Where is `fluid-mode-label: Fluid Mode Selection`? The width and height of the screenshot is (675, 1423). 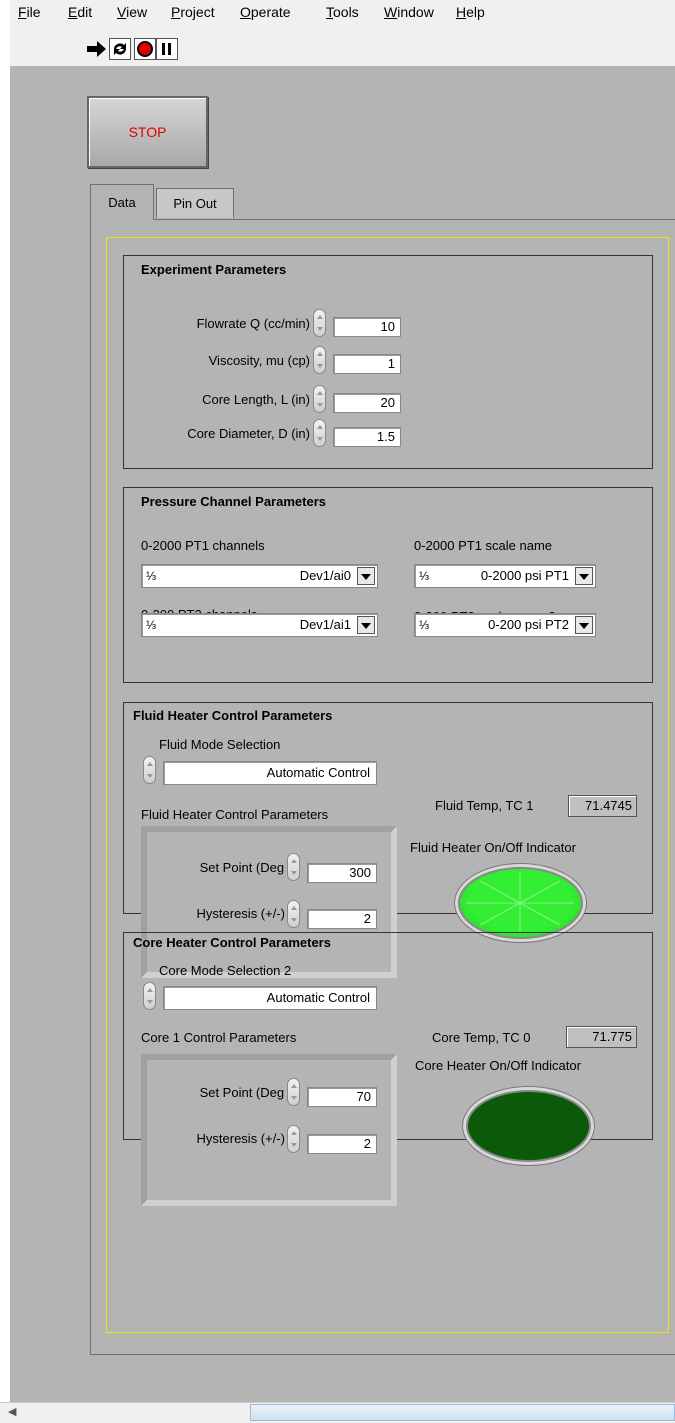
fluid-mode-label: Fluid Mode Selection is located at coordinates (220, 744).